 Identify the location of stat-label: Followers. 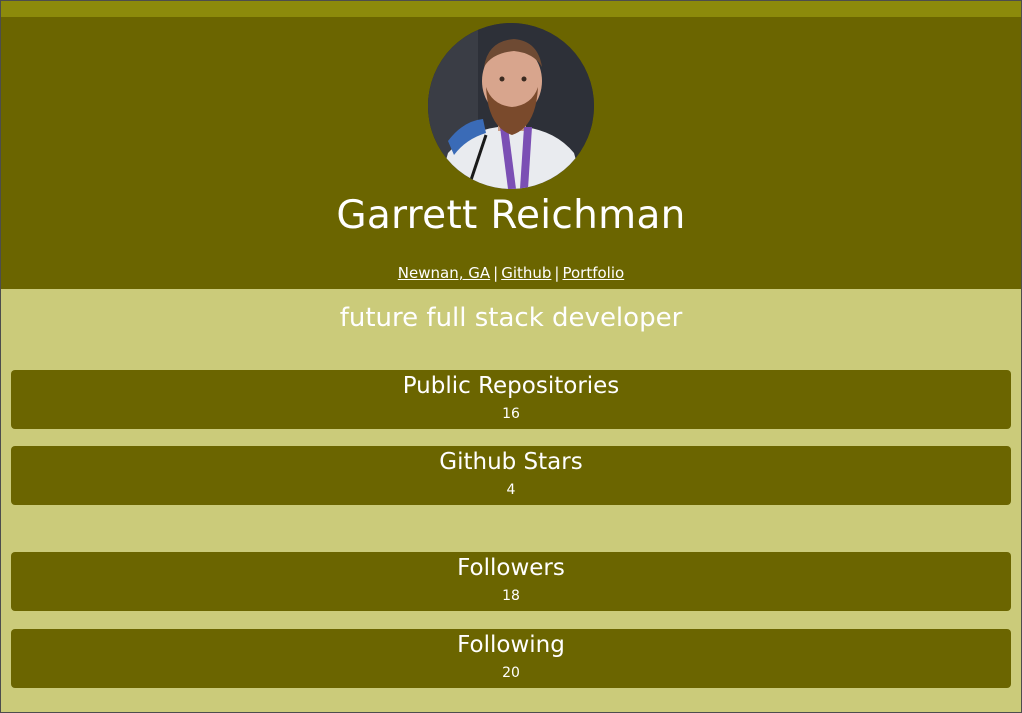
(511, 568).